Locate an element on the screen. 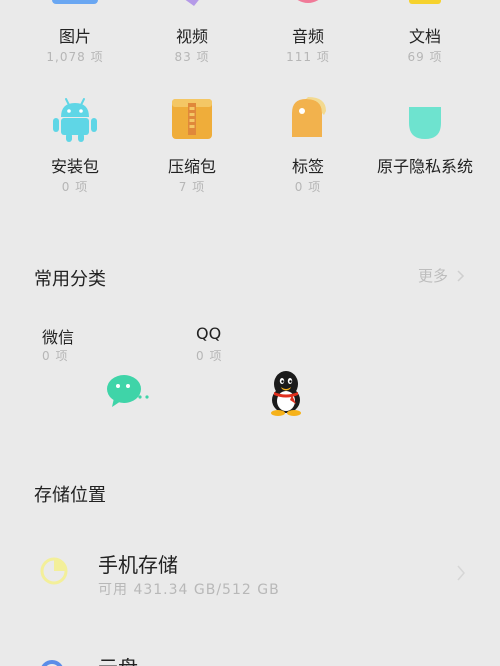 The image size is (500, 666). category-label: 文档 is located at coordinates (424, 36).